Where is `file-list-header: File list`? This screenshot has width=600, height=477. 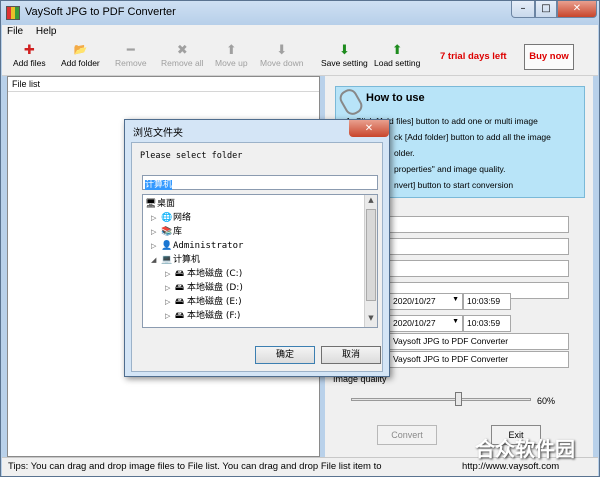 file-list-header: File list is located at coordinates (163, 84).